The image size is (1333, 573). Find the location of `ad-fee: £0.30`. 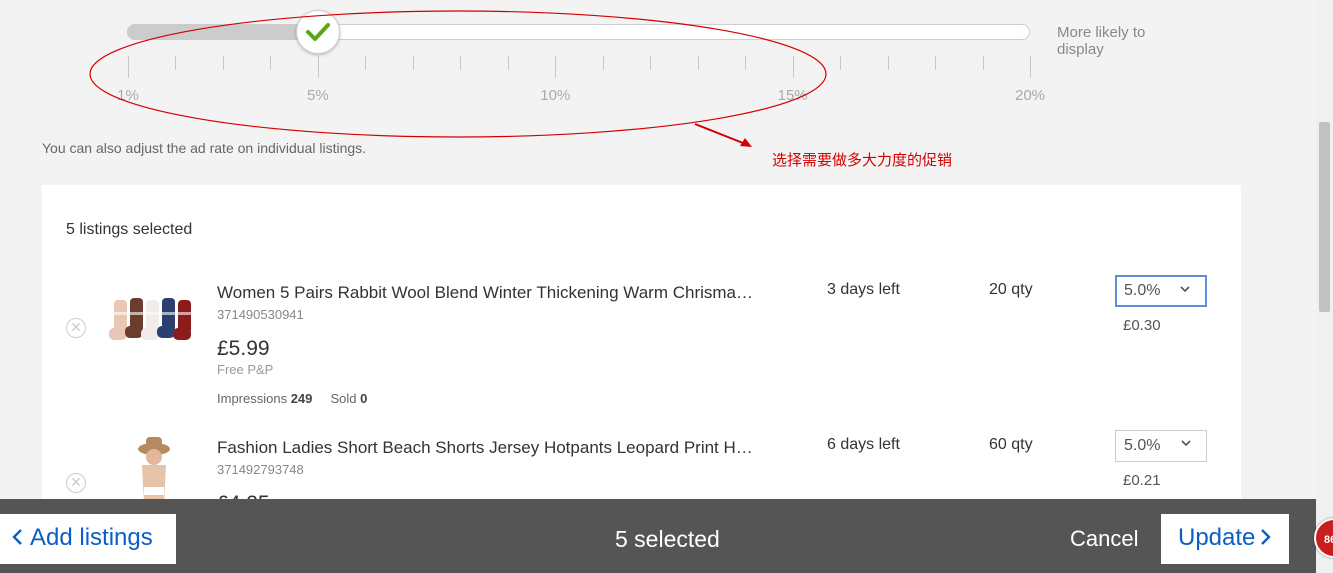

ad-fee: £0.30 is located at coordinates (1142, 325).